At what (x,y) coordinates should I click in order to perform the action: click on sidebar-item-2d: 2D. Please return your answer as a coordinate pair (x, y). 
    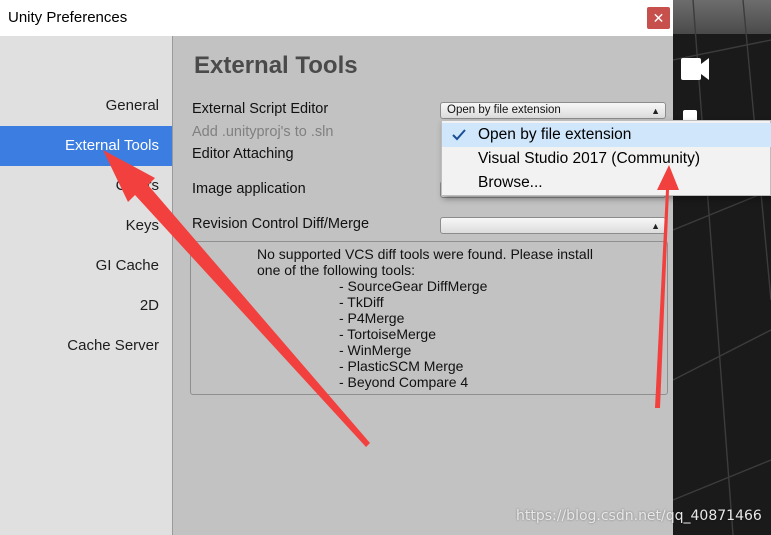
    Looking at the image, I should click on (86, 306).